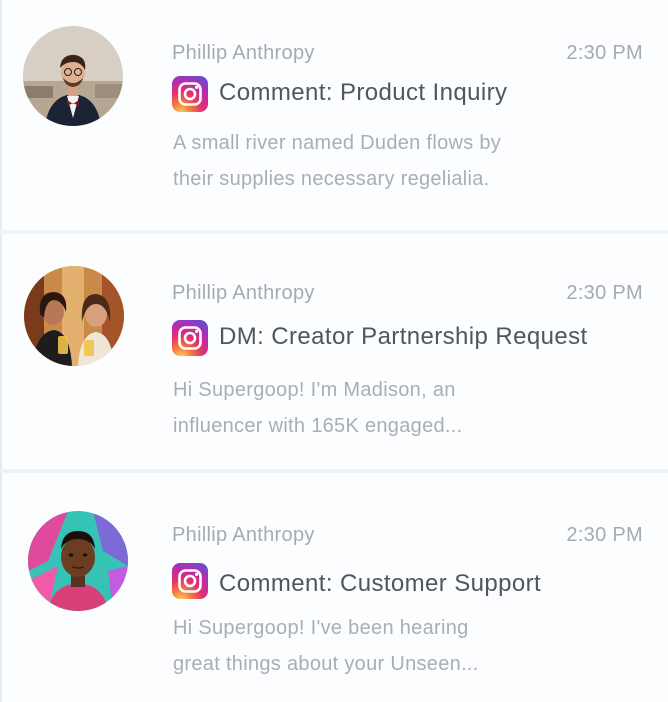 This screenshot has width=668, height=702. What do you see at coordinates (331, 179) in the screenshot?
I see `preview-line: their supplies necessary regelialia.` at bounding box center [331, 179].